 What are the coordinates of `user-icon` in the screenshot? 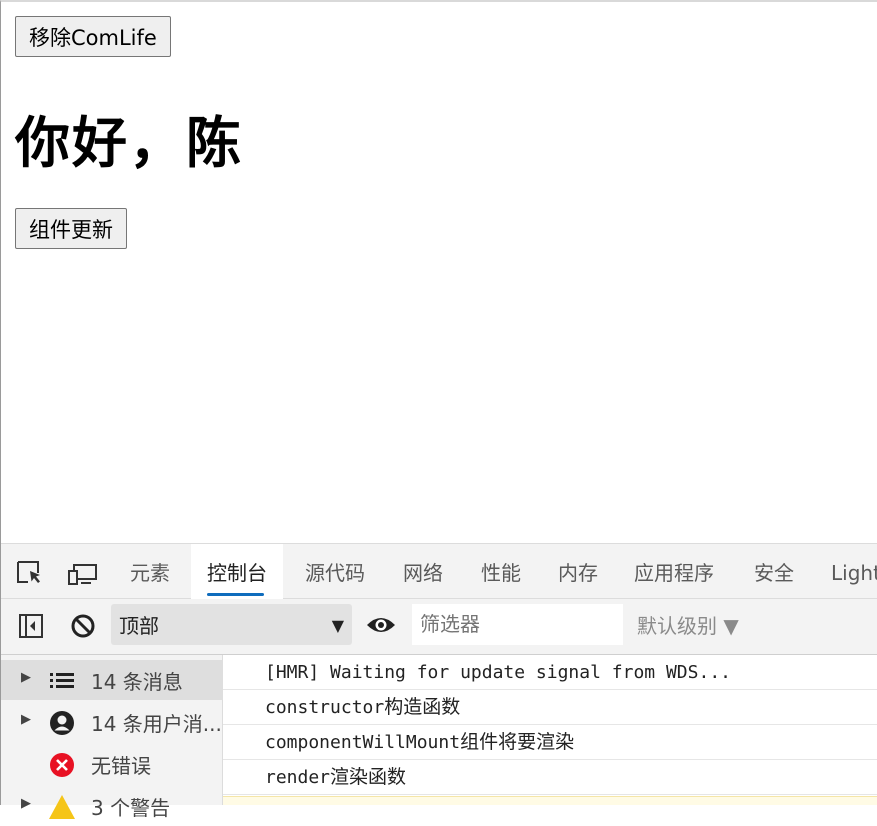 It's located at (62, 723).